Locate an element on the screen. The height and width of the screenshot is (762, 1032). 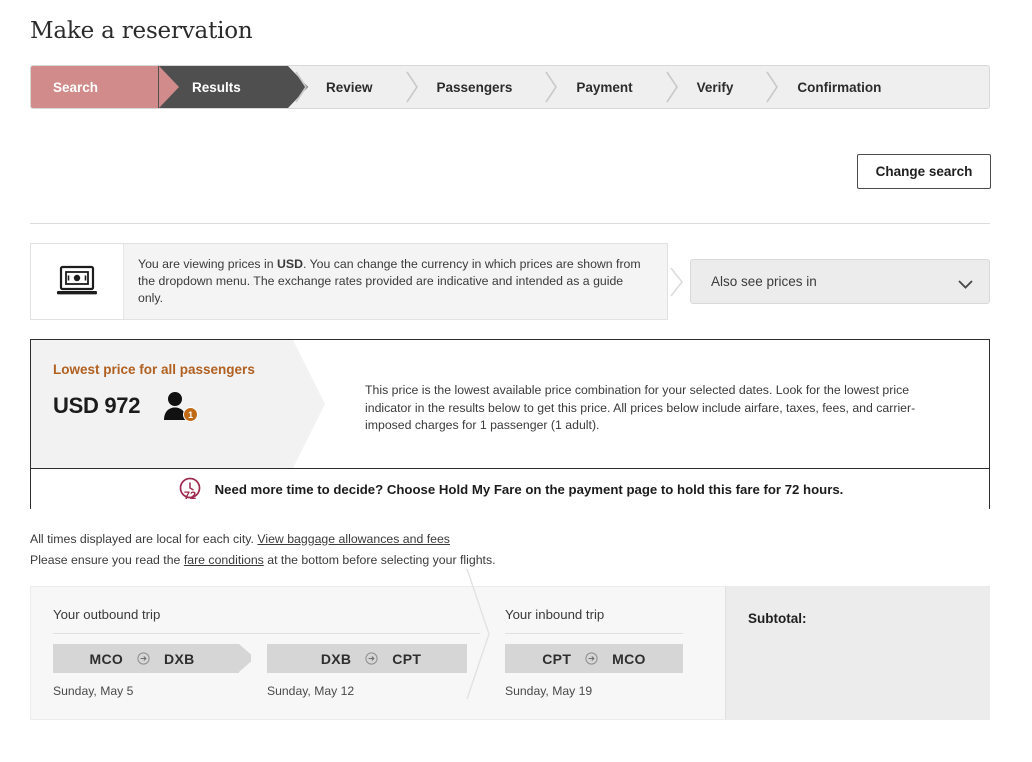
horizontal-divider is located at coordinates (510, 223).